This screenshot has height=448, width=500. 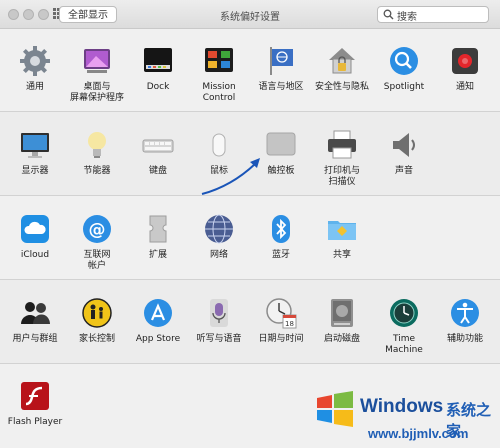 What do you see at coordinates (341, 87) in the screenshot?
I see `pref-label: 安全性与隐私` at bounding box center [341, 87].